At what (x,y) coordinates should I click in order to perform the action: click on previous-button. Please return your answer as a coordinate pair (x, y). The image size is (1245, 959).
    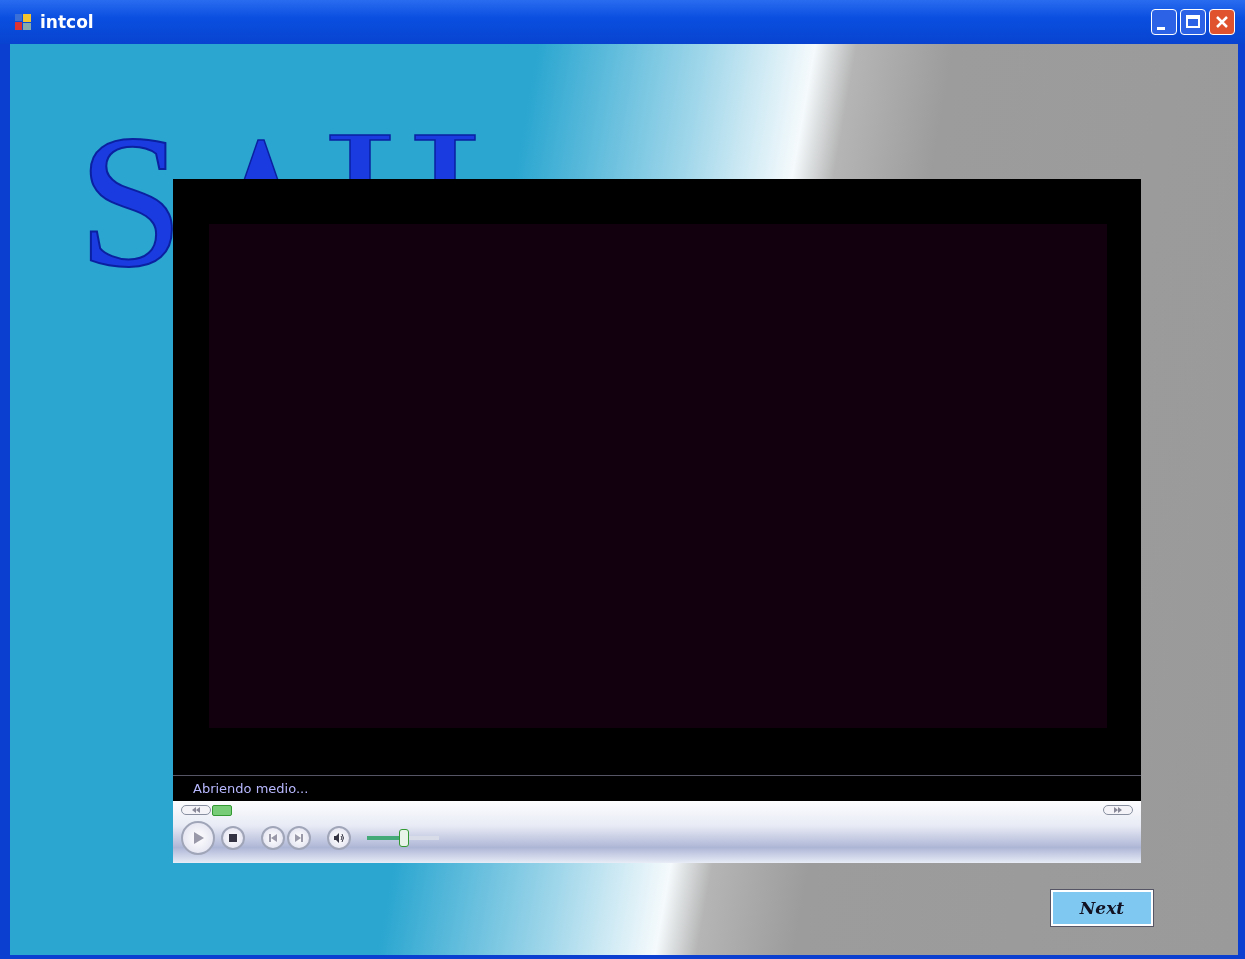
    Looking at the image, I should click on (273, 838).